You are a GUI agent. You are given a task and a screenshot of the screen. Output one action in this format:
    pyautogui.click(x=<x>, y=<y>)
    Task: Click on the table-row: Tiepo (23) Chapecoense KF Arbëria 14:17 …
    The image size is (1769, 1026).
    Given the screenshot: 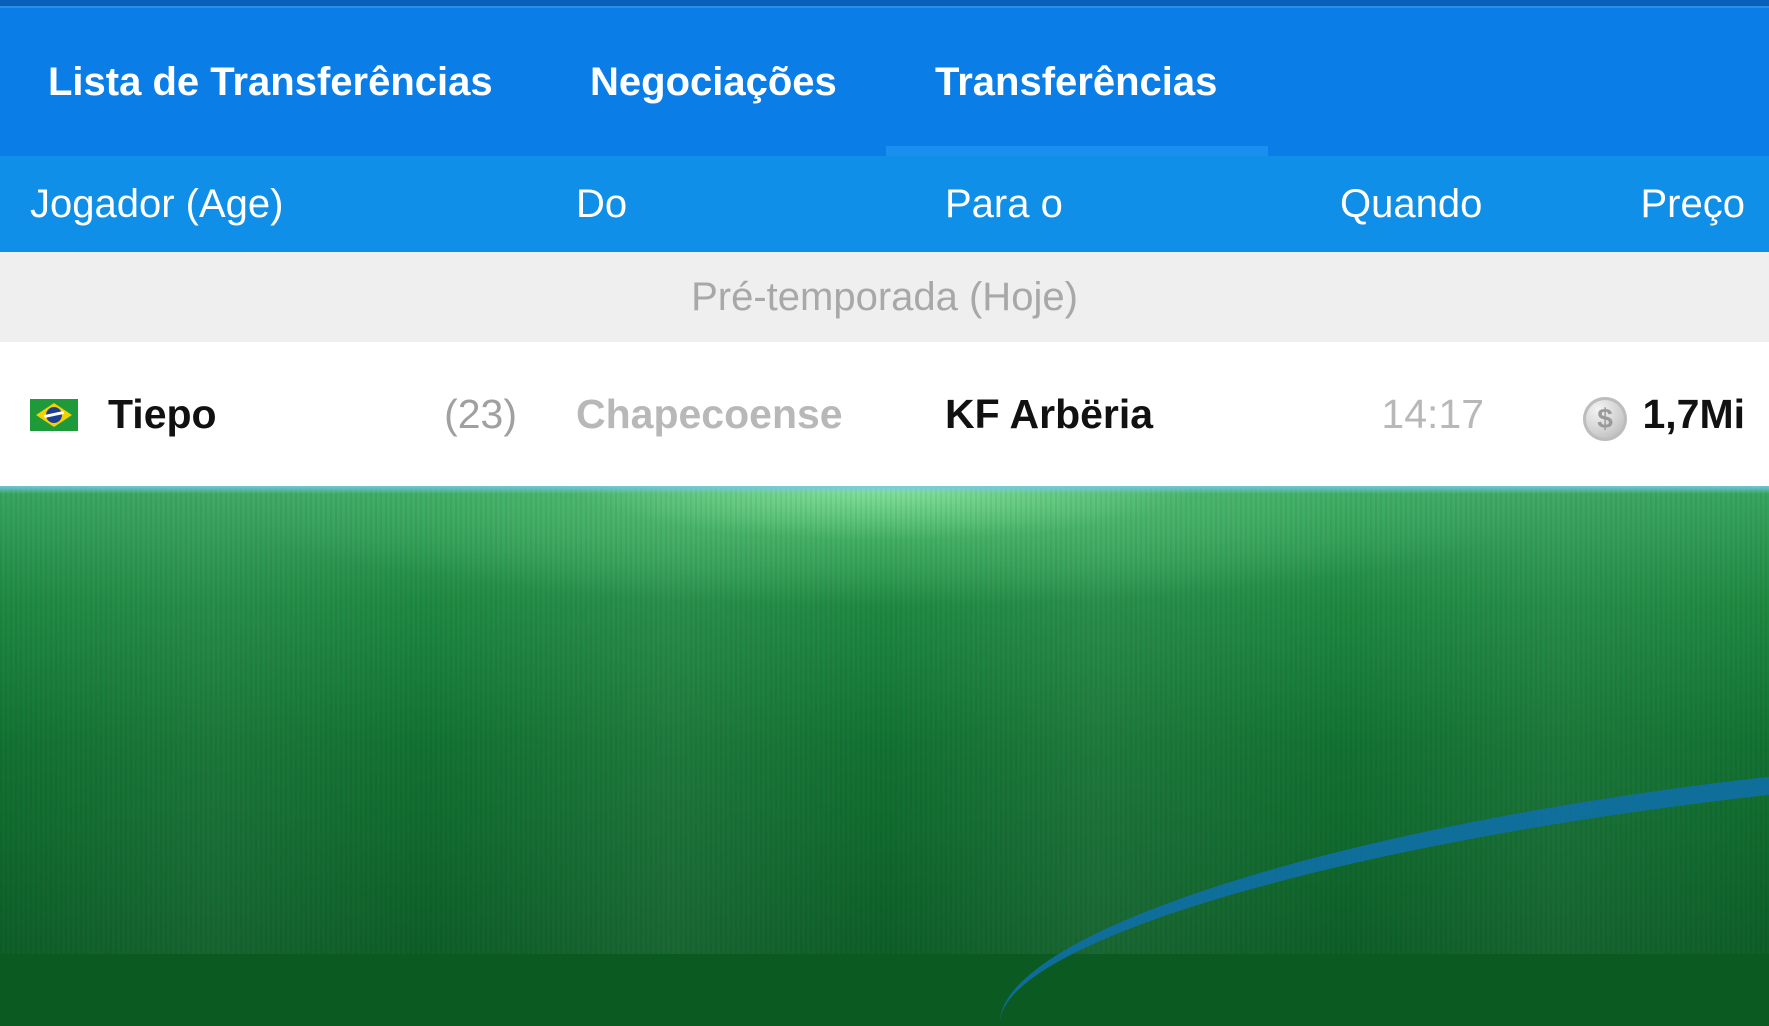 What is the action you would take?
    pyautogui.click(x=884, y=414)
    